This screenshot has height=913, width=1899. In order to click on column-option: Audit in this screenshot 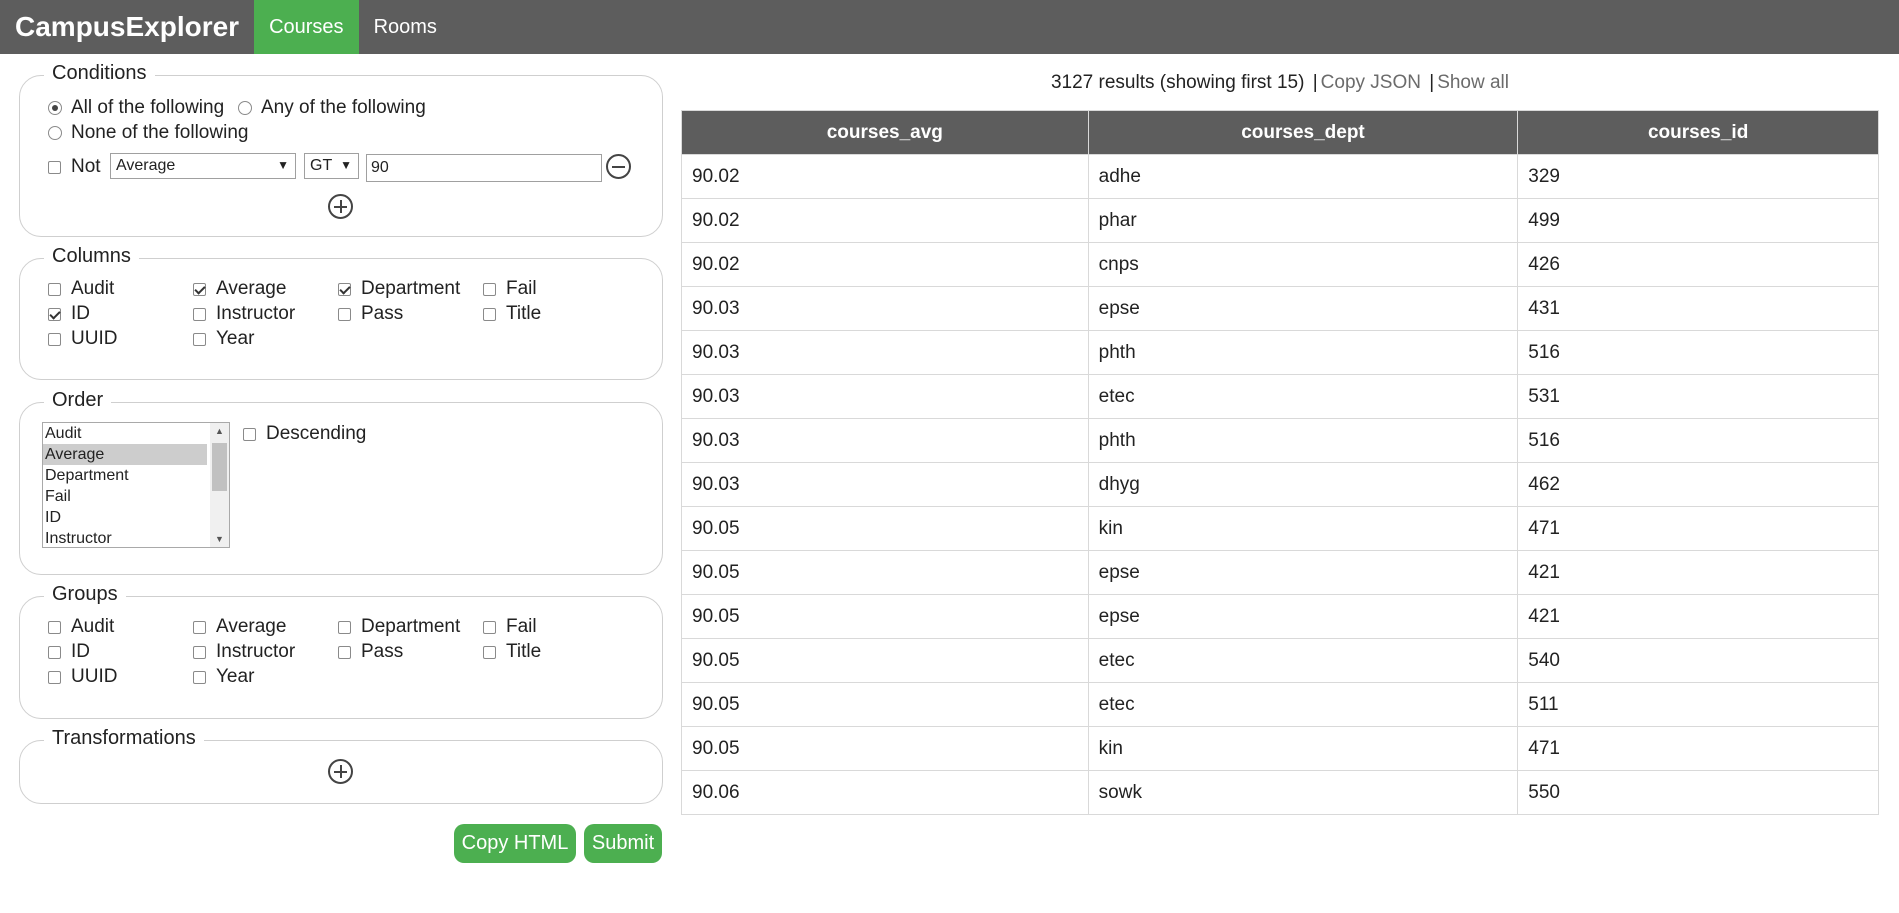, I will do `click(81, 289)`.